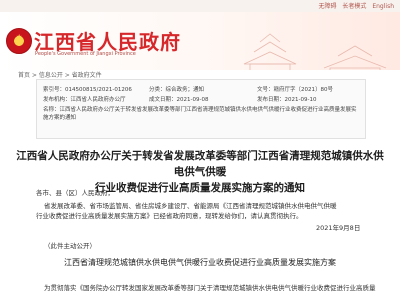 Image resolution: width=400 pixels, height=300 pixels. Describe the element at coordinates (295, 90) in the screenshot. I see `doc-number: 文号：赣府厅字〔2021〕80号` at that location.